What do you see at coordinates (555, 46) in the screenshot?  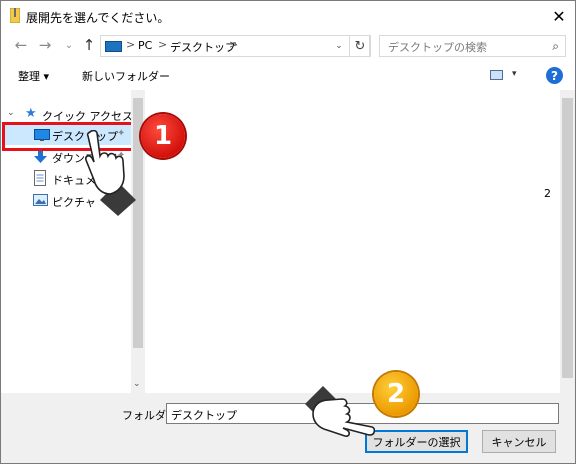 I see `search-icon: ⌕` at bounding box center [555, 46].